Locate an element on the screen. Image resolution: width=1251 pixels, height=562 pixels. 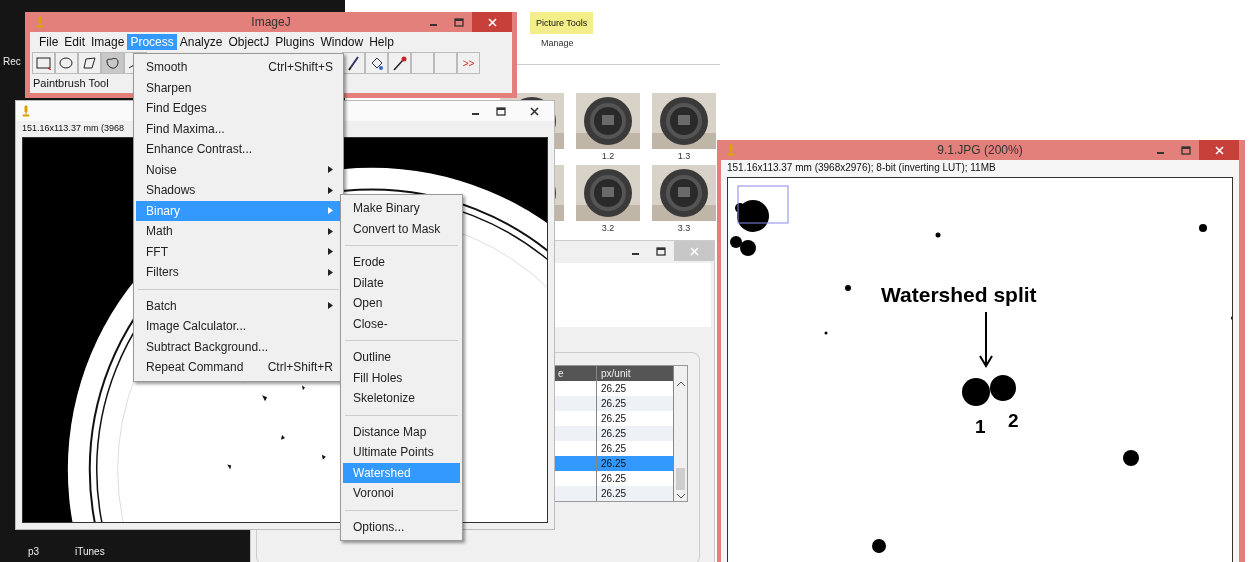
dropper-tool-icon is located at coordinates (399, 63).